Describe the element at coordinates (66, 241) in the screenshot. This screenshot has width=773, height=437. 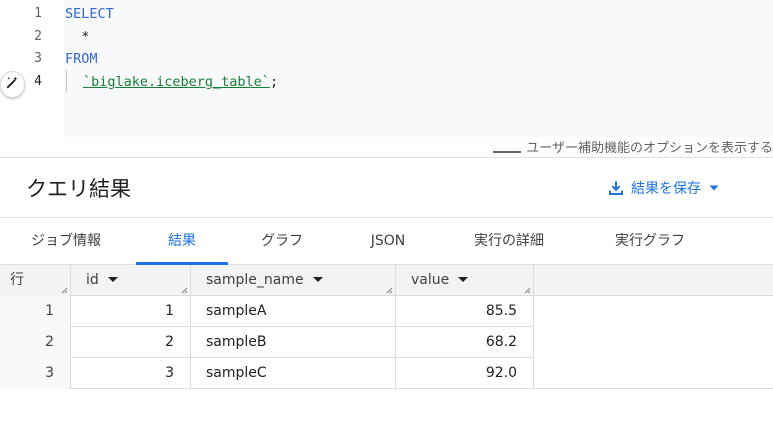
I see `tab-job-info: ジョブ情報` at that location.